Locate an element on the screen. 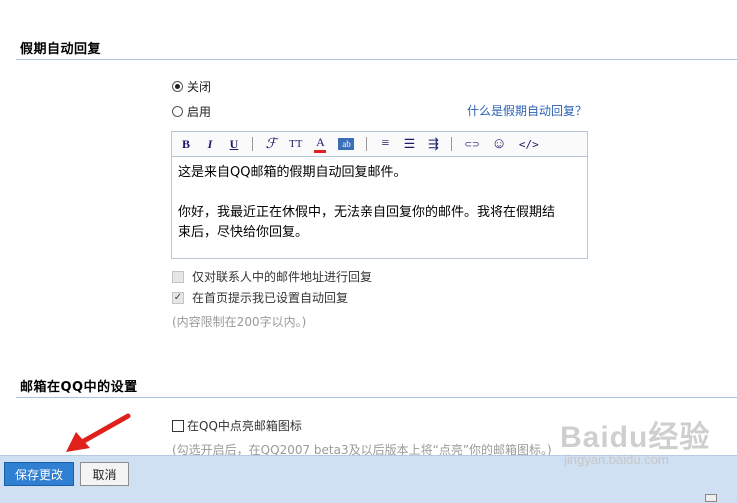  light-icon-checkbox is located at coordinates (178, 425).